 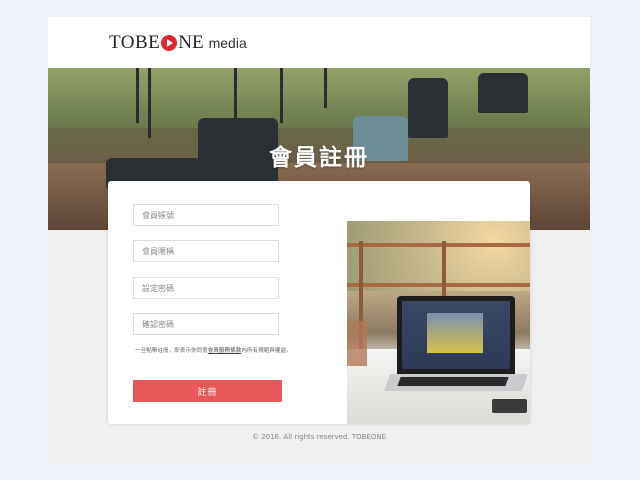 I want to click on logo-text-right: NE, so click(x=191, y=42).